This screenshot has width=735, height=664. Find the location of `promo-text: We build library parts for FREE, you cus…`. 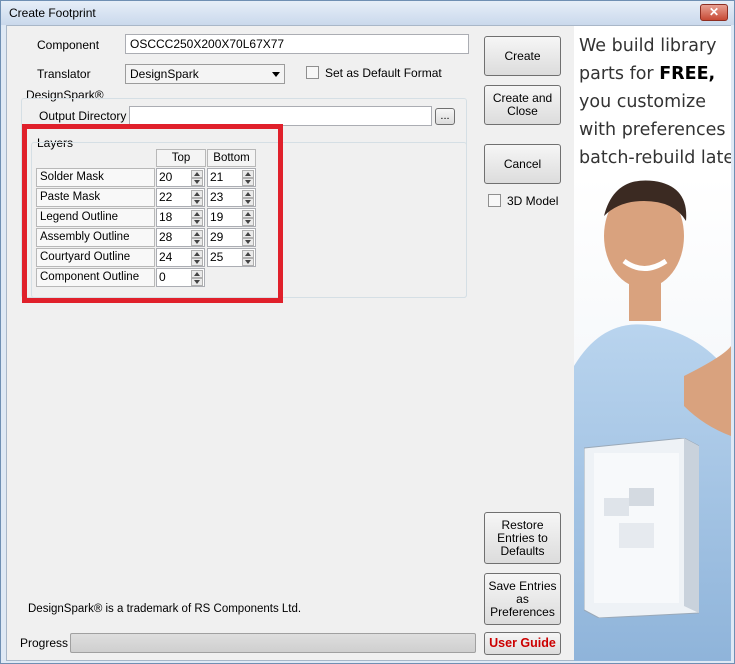

promo-text: We build library parts for FREE, you cus… is located at coordinates (655, 102).